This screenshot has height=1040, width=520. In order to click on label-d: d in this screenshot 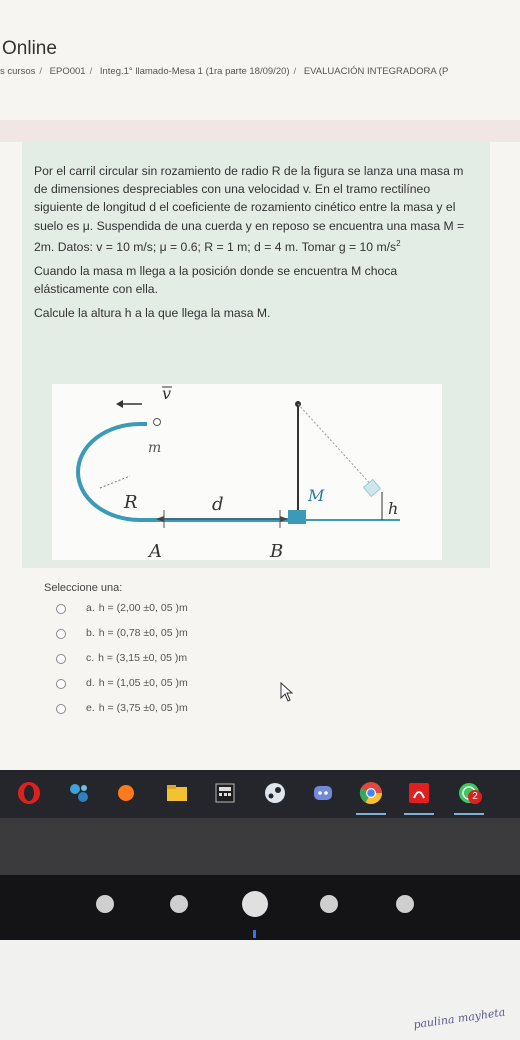, I will do `click(218, 504)`.